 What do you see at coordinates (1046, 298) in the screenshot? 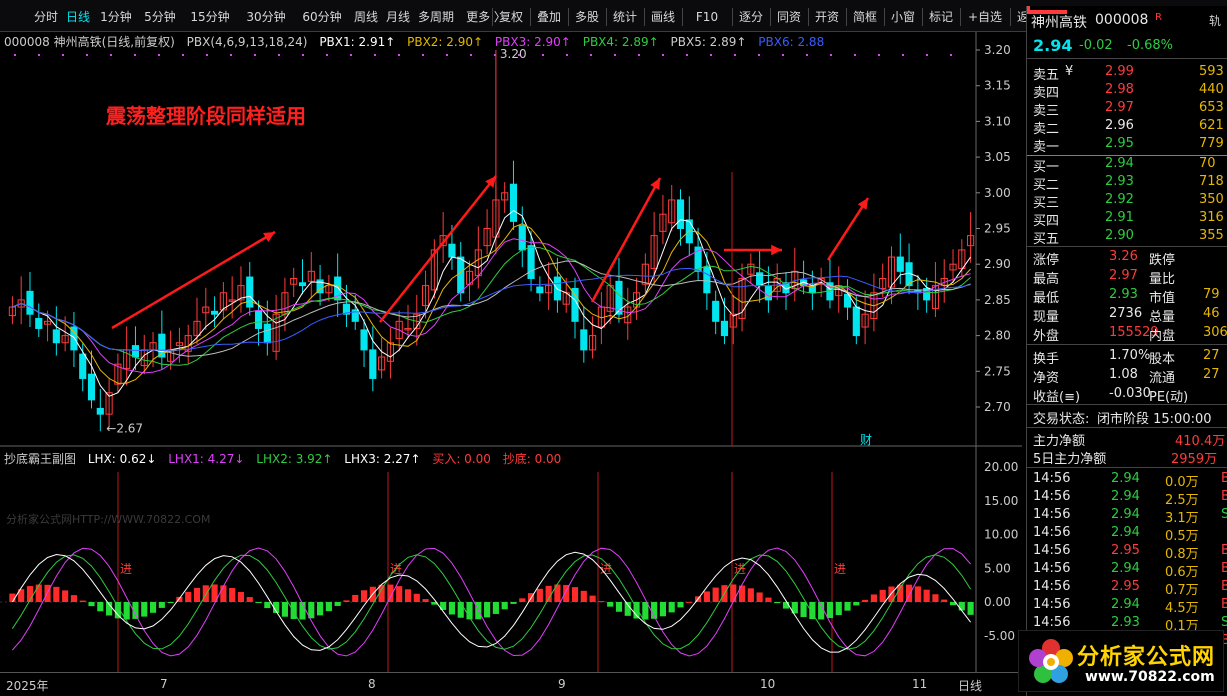
I see `stat-label: 最低` at bounding box center [1046, 298].